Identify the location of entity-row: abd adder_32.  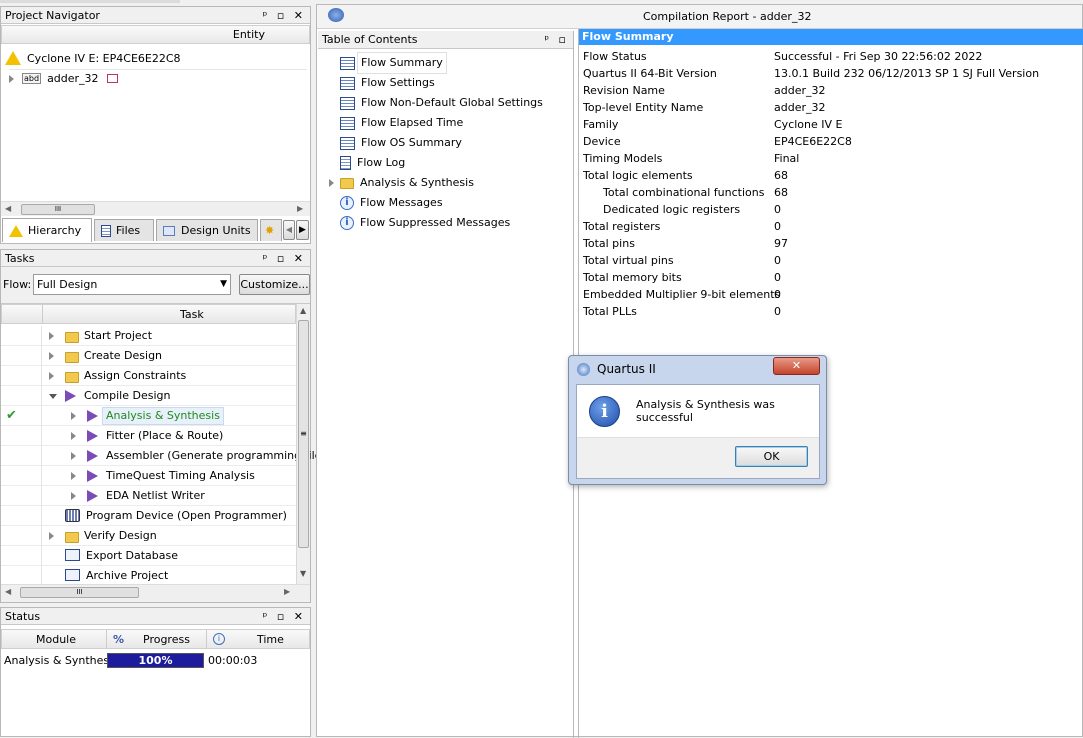
(158, 78).